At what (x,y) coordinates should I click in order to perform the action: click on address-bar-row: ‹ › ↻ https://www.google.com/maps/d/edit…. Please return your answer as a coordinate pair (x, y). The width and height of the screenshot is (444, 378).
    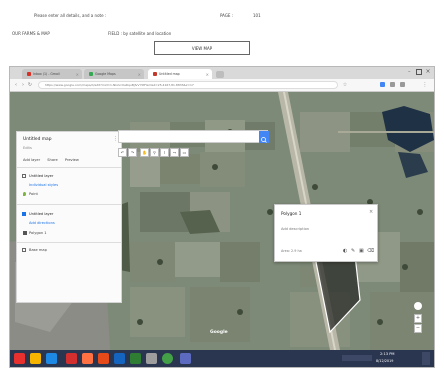
    Looking at the image, I should click on (222, 85).